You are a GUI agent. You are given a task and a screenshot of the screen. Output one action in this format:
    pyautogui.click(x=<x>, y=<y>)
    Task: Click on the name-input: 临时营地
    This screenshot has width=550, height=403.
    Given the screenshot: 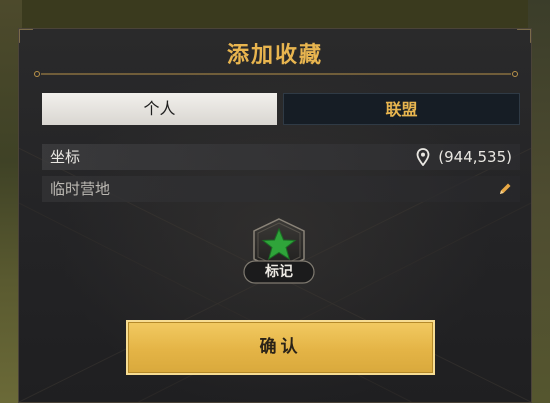 What is the action you would take?
    pyautogui.click(x=281, y=189)
    